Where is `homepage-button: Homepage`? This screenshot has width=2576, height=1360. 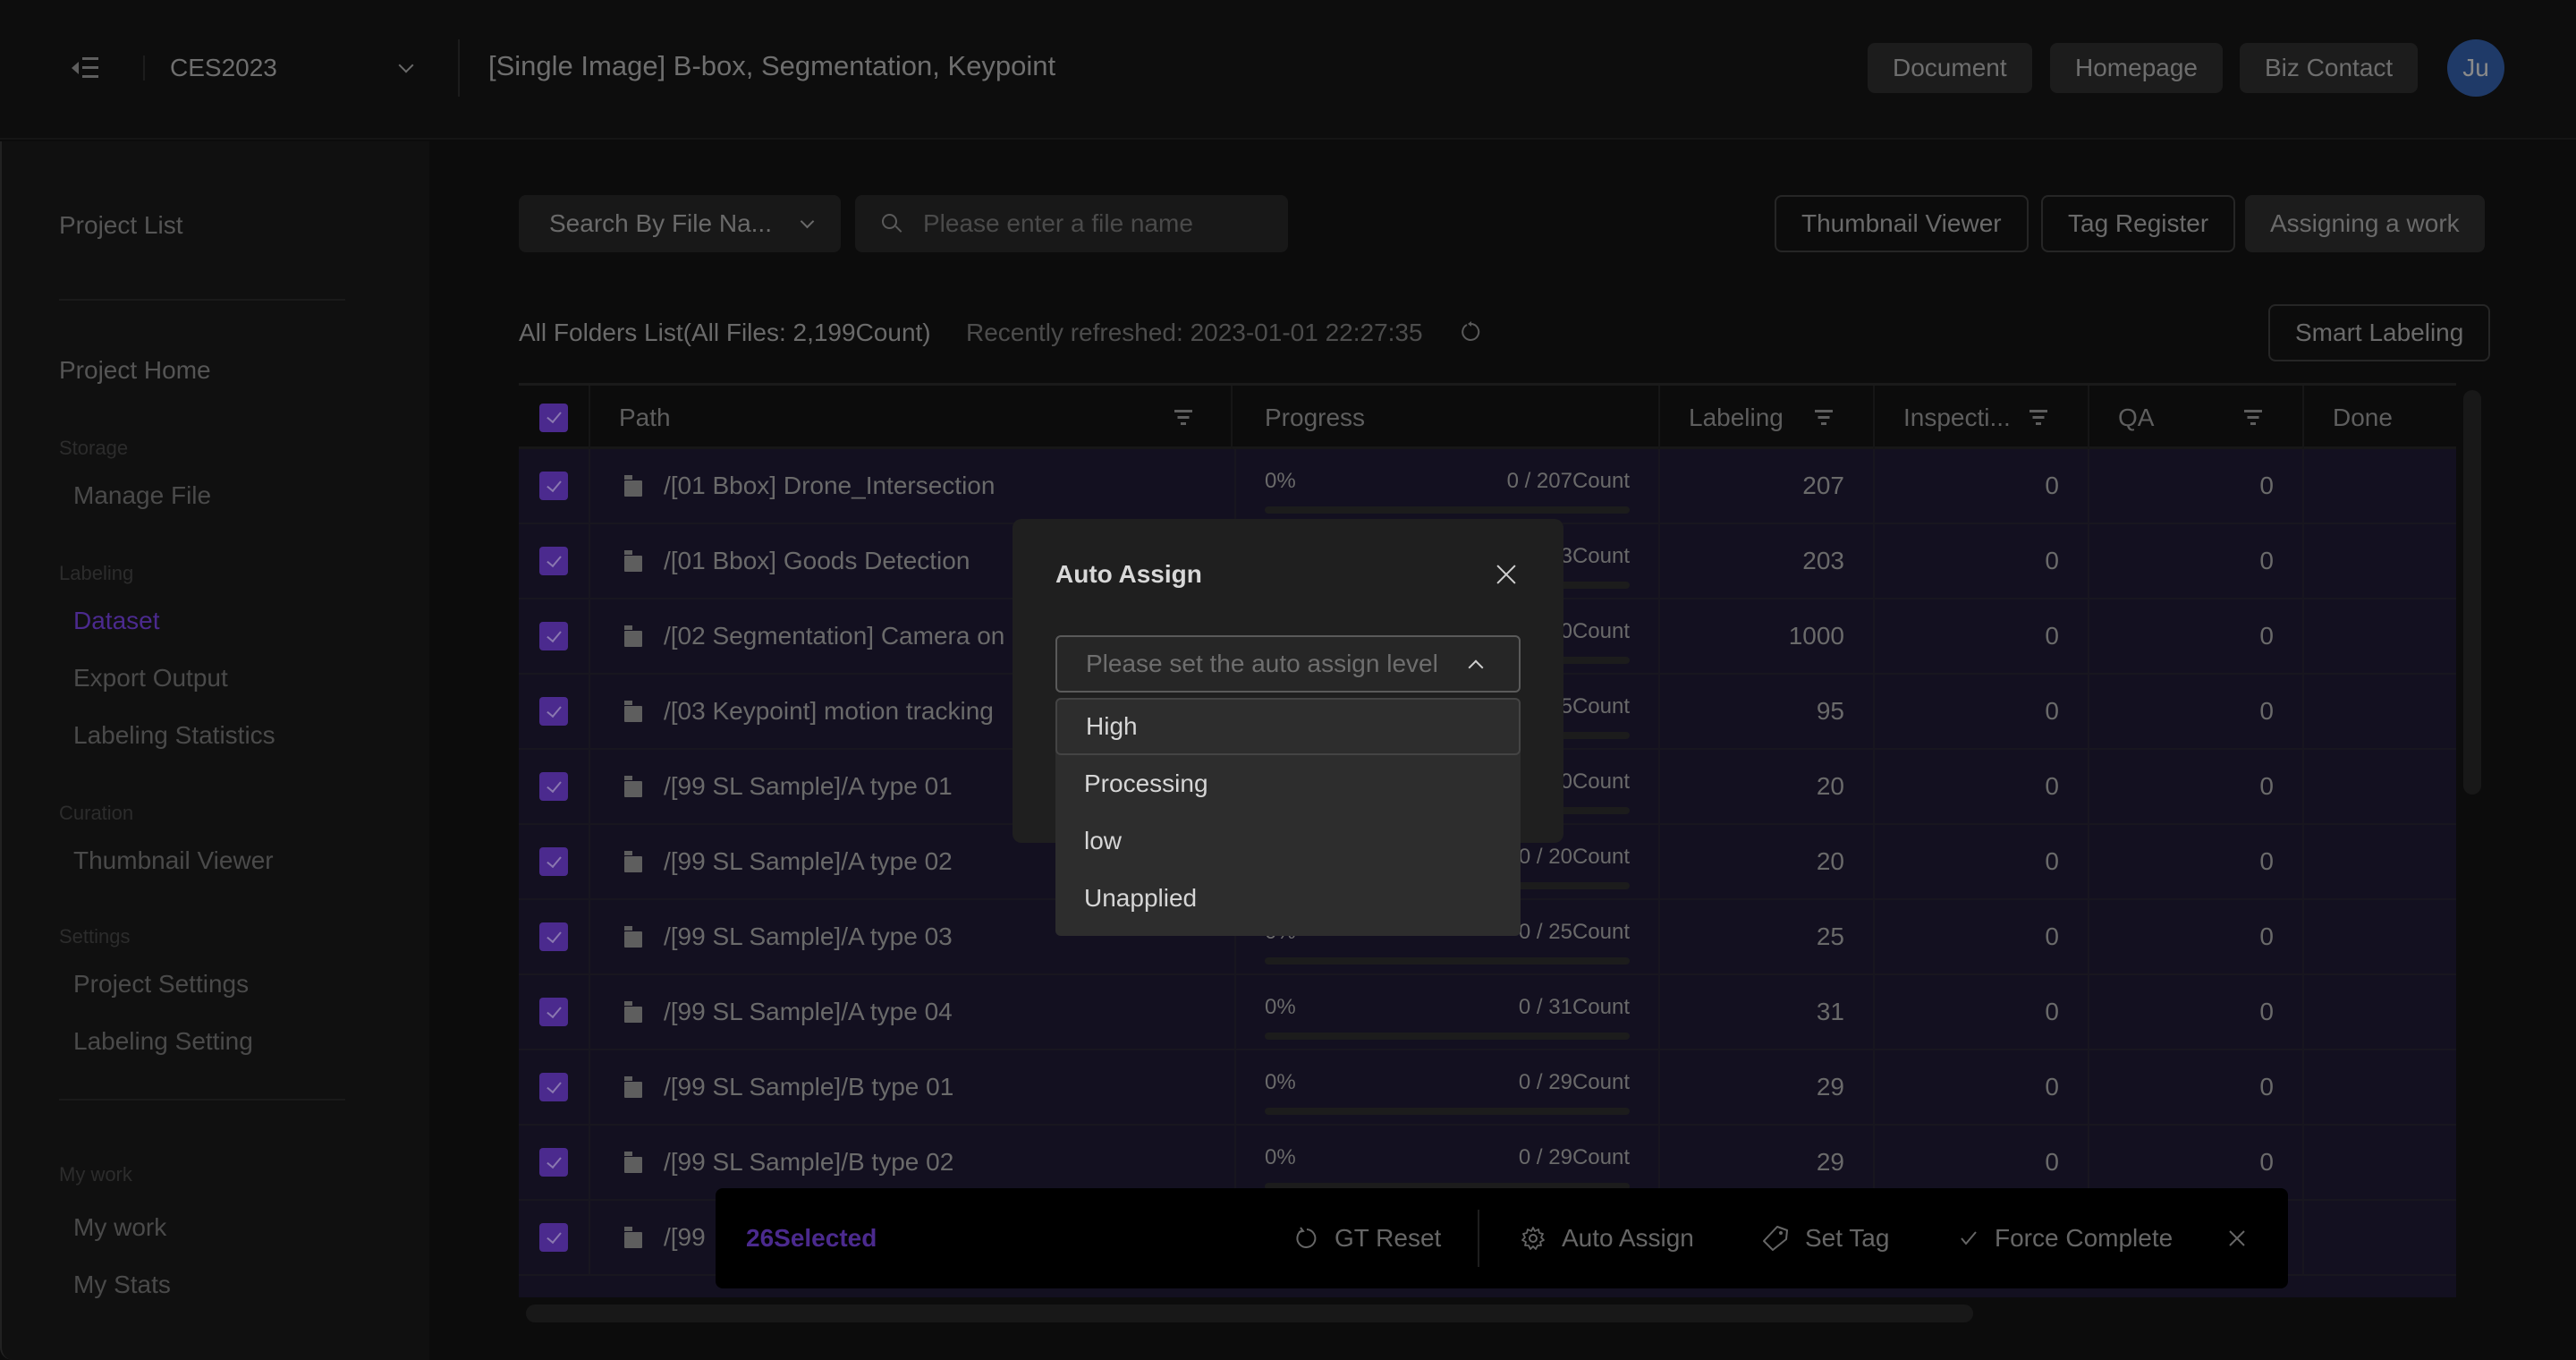 homepage-button: Homepage is located at coordinates (2136, 68).